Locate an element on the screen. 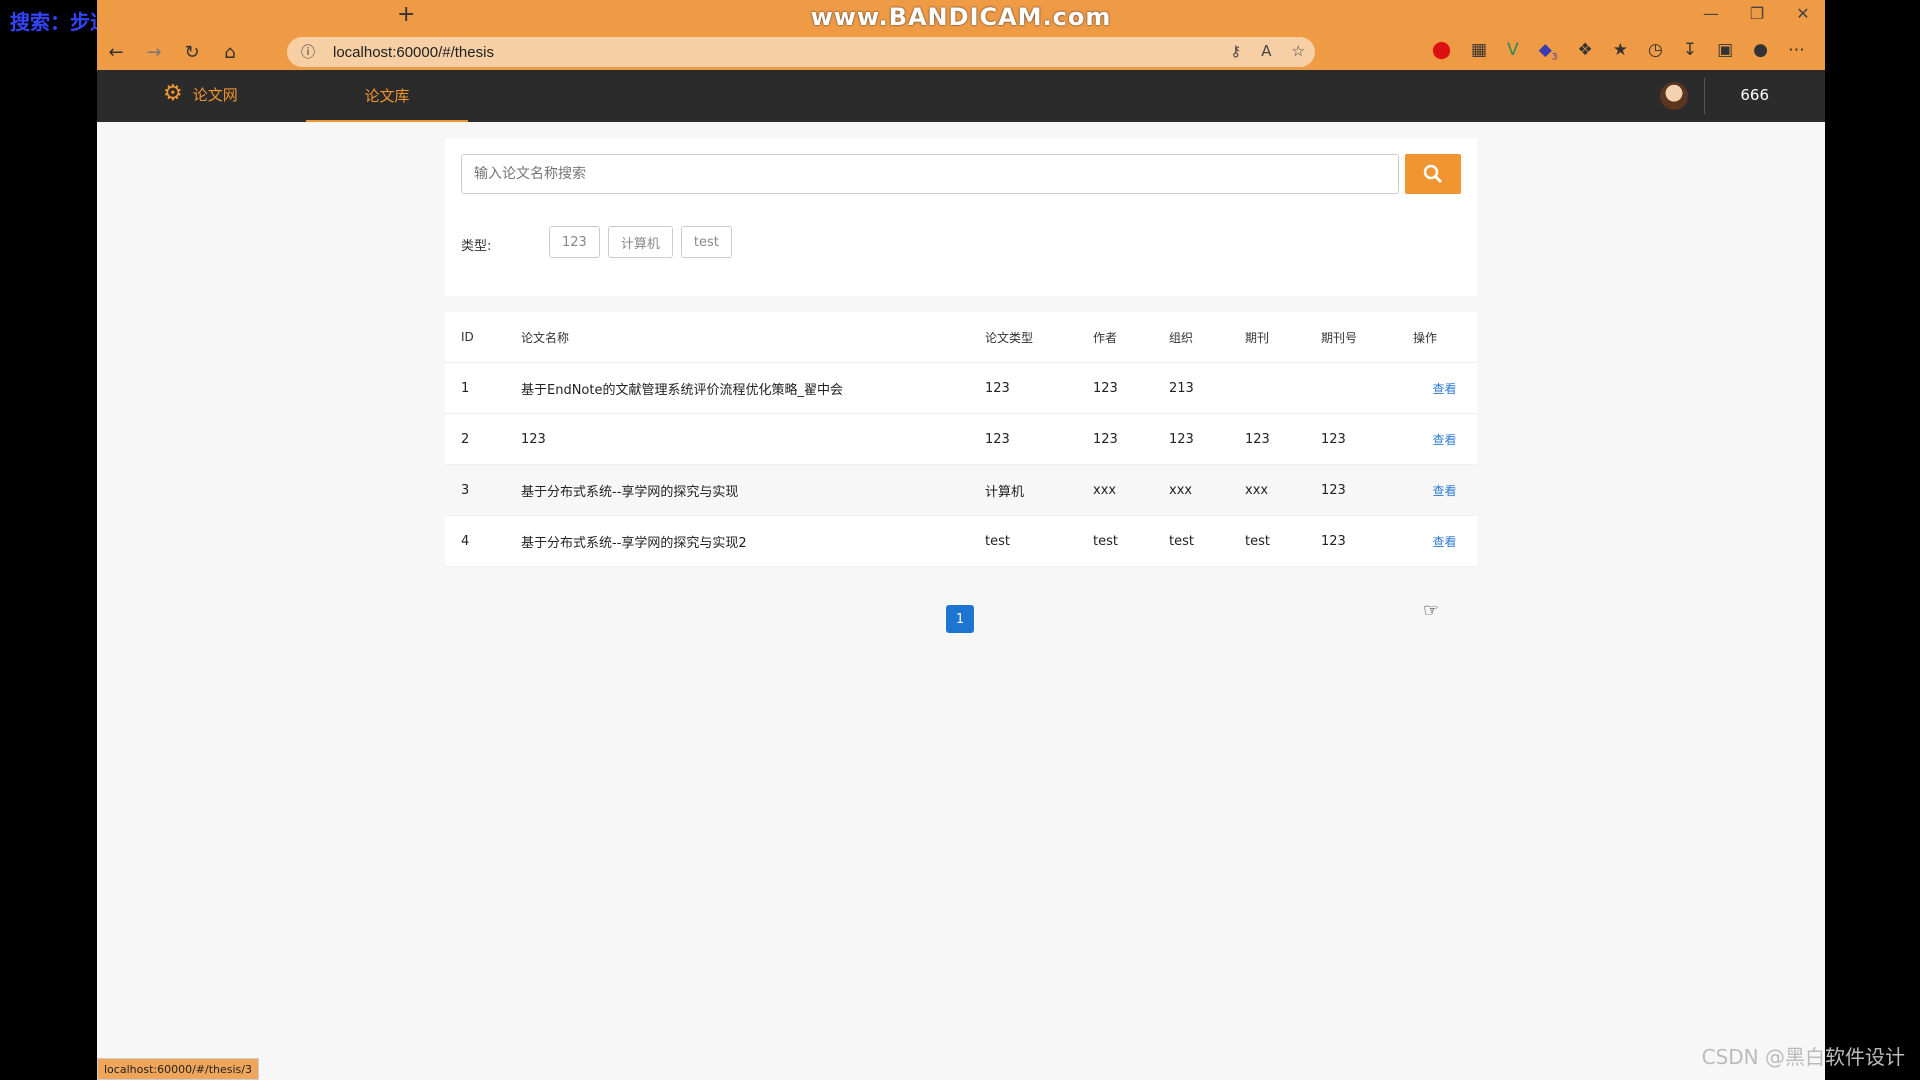 The image size is (1920, 1080). pagination-page-button: 1 is located at coordinates (960, 619).